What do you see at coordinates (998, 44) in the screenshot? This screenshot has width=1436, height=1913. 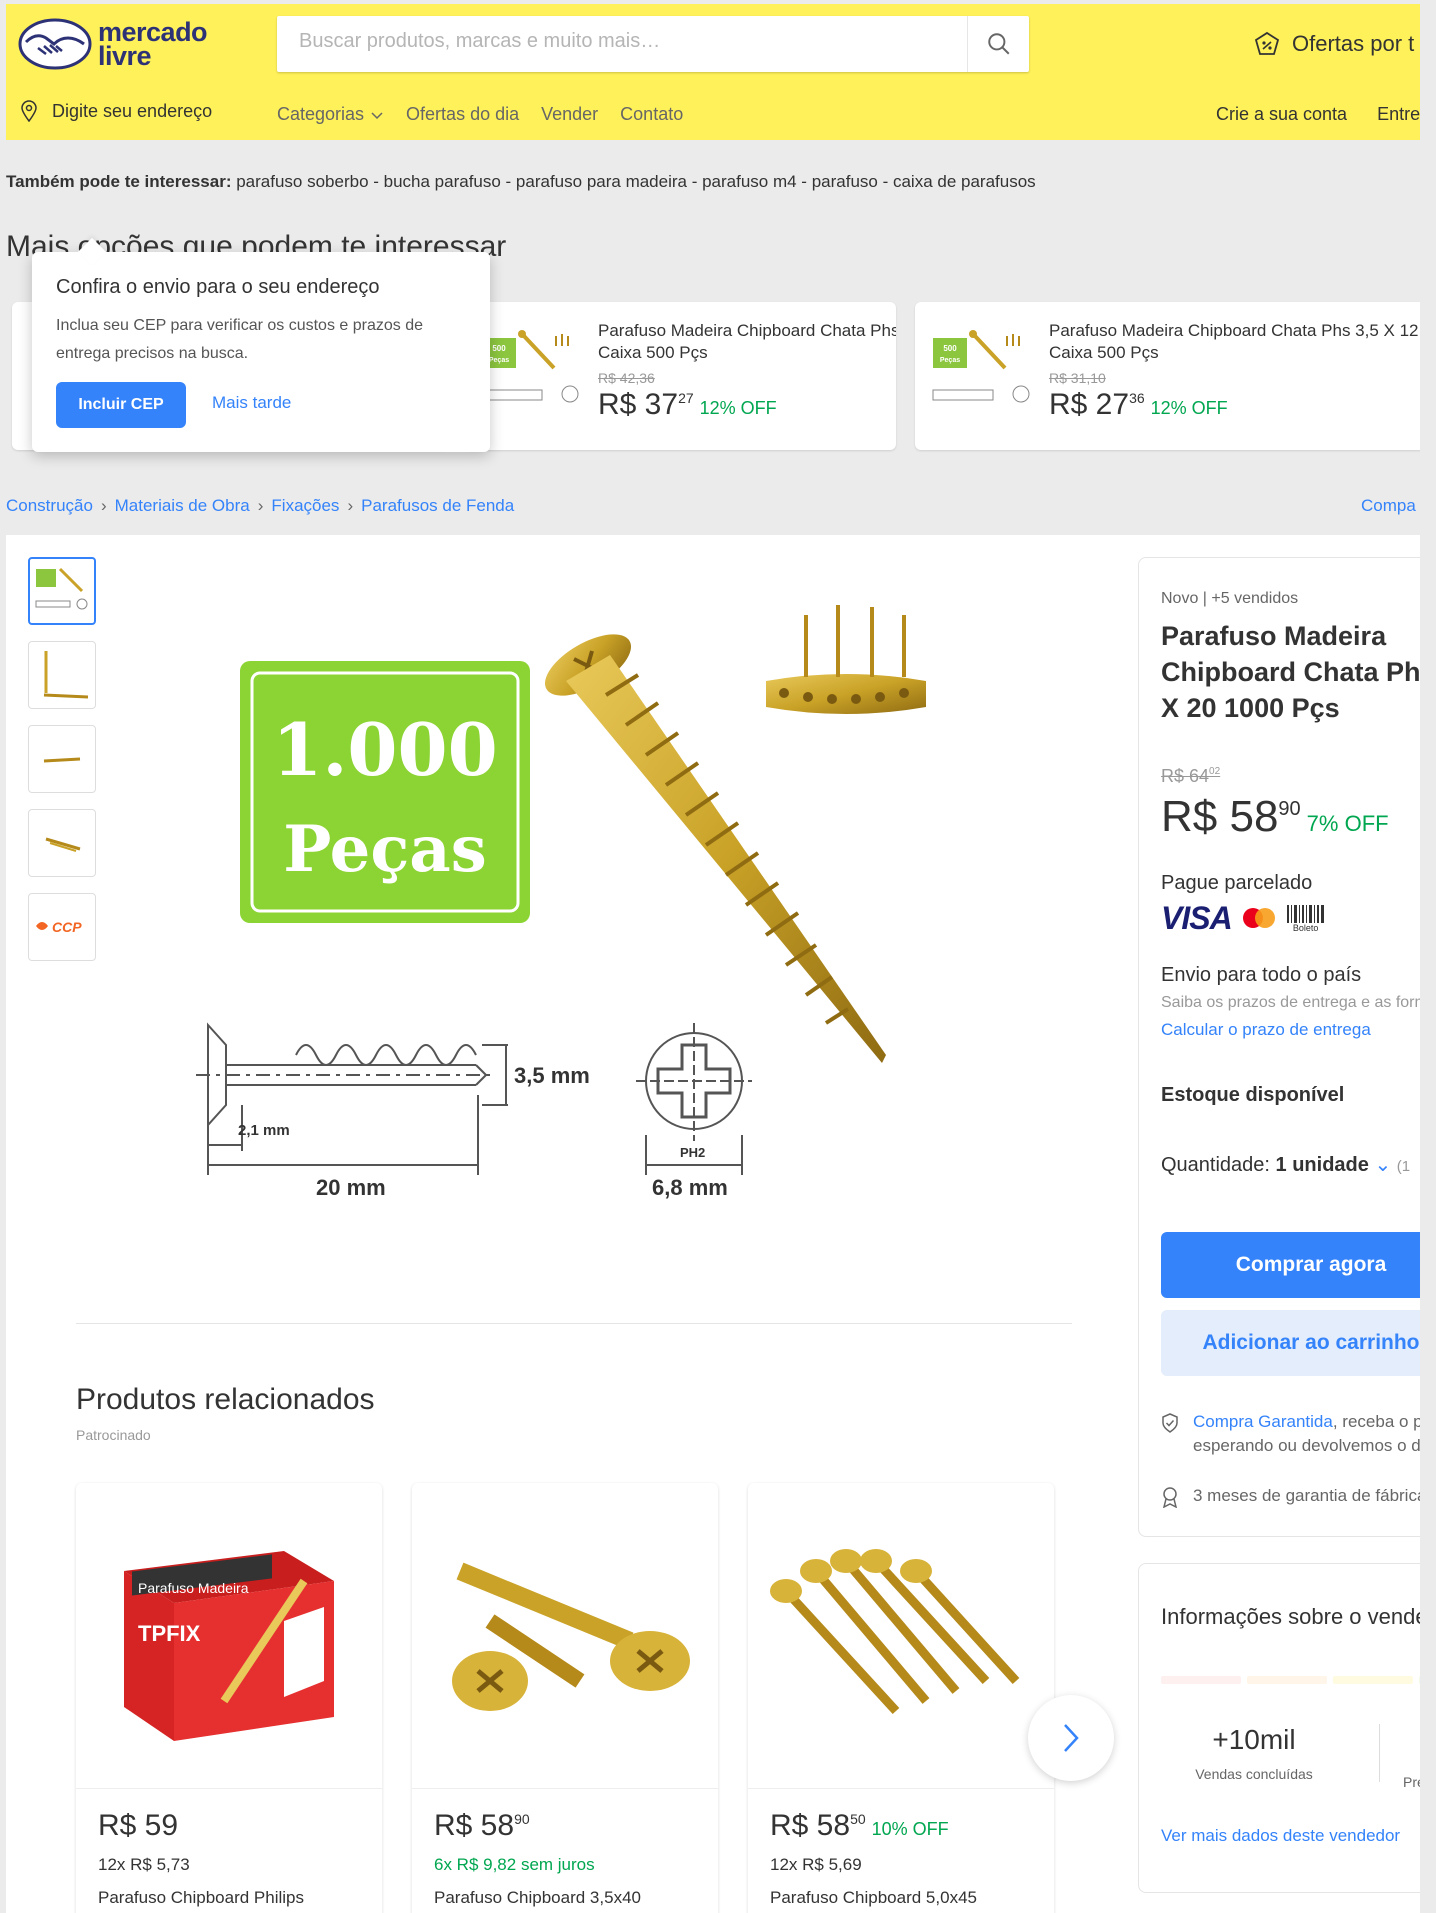 I see `search-button` at bounding box center [998, 44].